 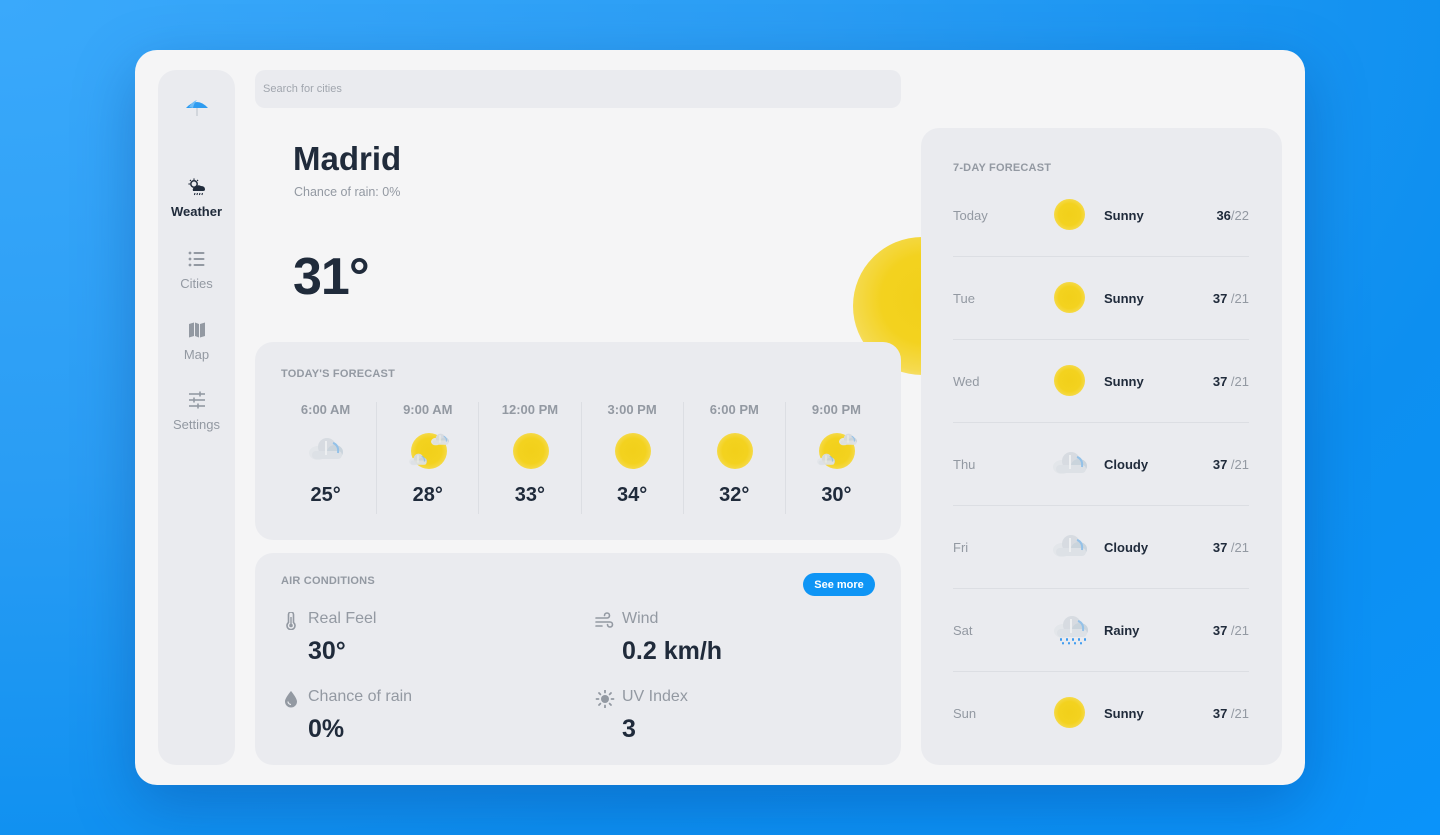 What do you see at coordinates (428, 409) in the screenshot?
I see `forecast-time: 9:00 AM` at bounding box center [428, 409].